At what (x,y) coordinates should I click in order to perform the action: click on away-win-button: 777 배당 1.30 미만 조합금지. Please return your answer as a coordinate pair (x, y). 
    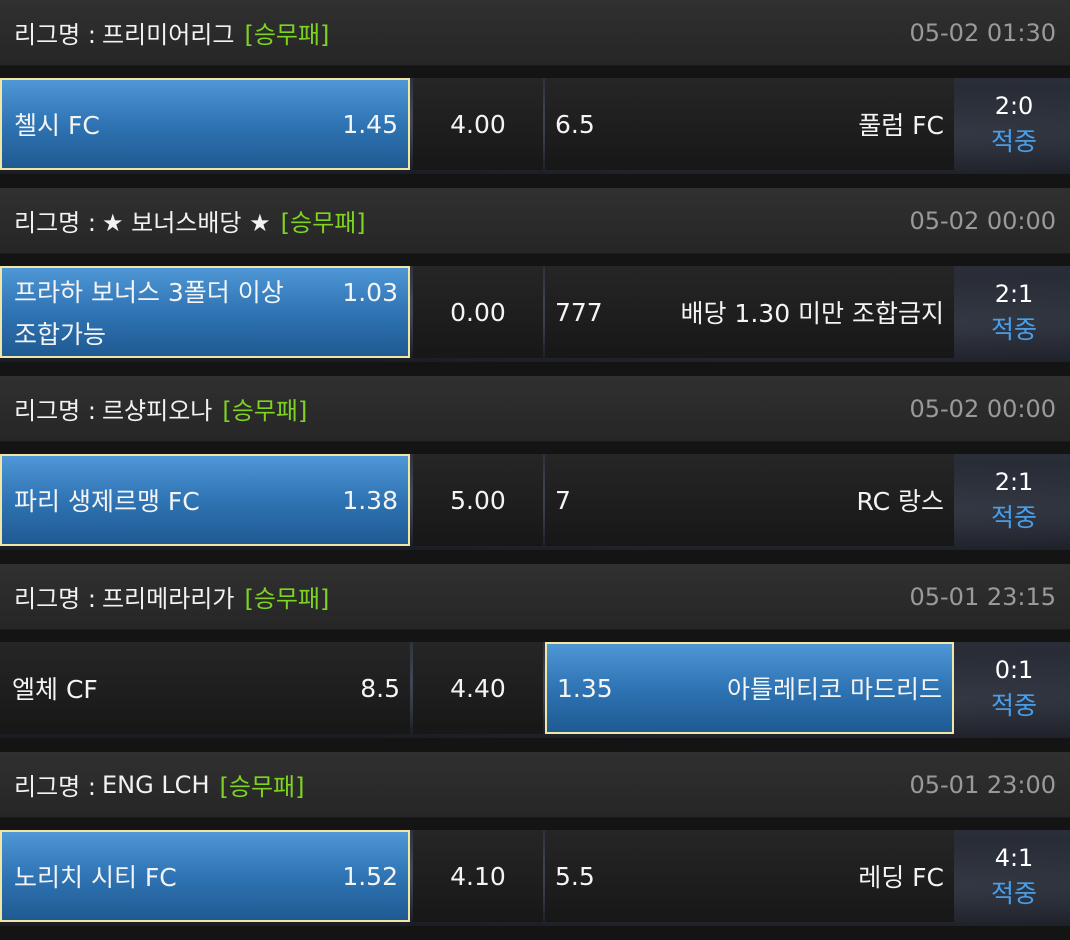
    Looking at the image, I should click on (749, 312).